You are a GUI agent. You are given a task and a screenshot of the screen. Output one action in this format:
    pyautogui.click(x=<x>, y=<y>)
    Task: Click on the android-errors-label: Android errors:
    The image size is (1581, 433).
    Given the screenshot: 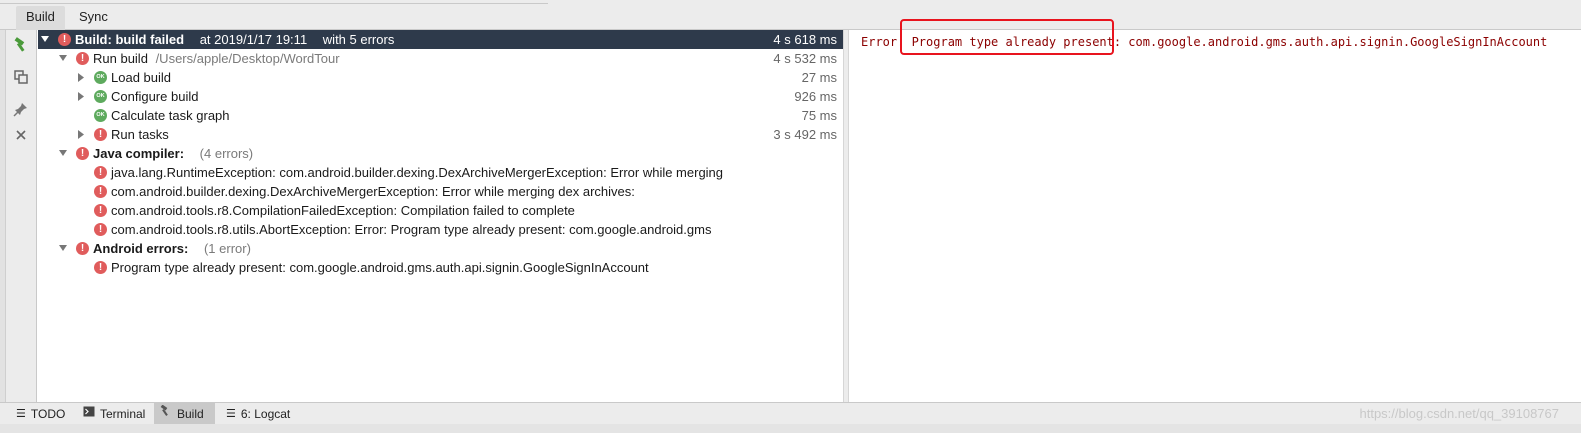 What is the action you would take?
    pyautogui.click(x=141, y=248)
    